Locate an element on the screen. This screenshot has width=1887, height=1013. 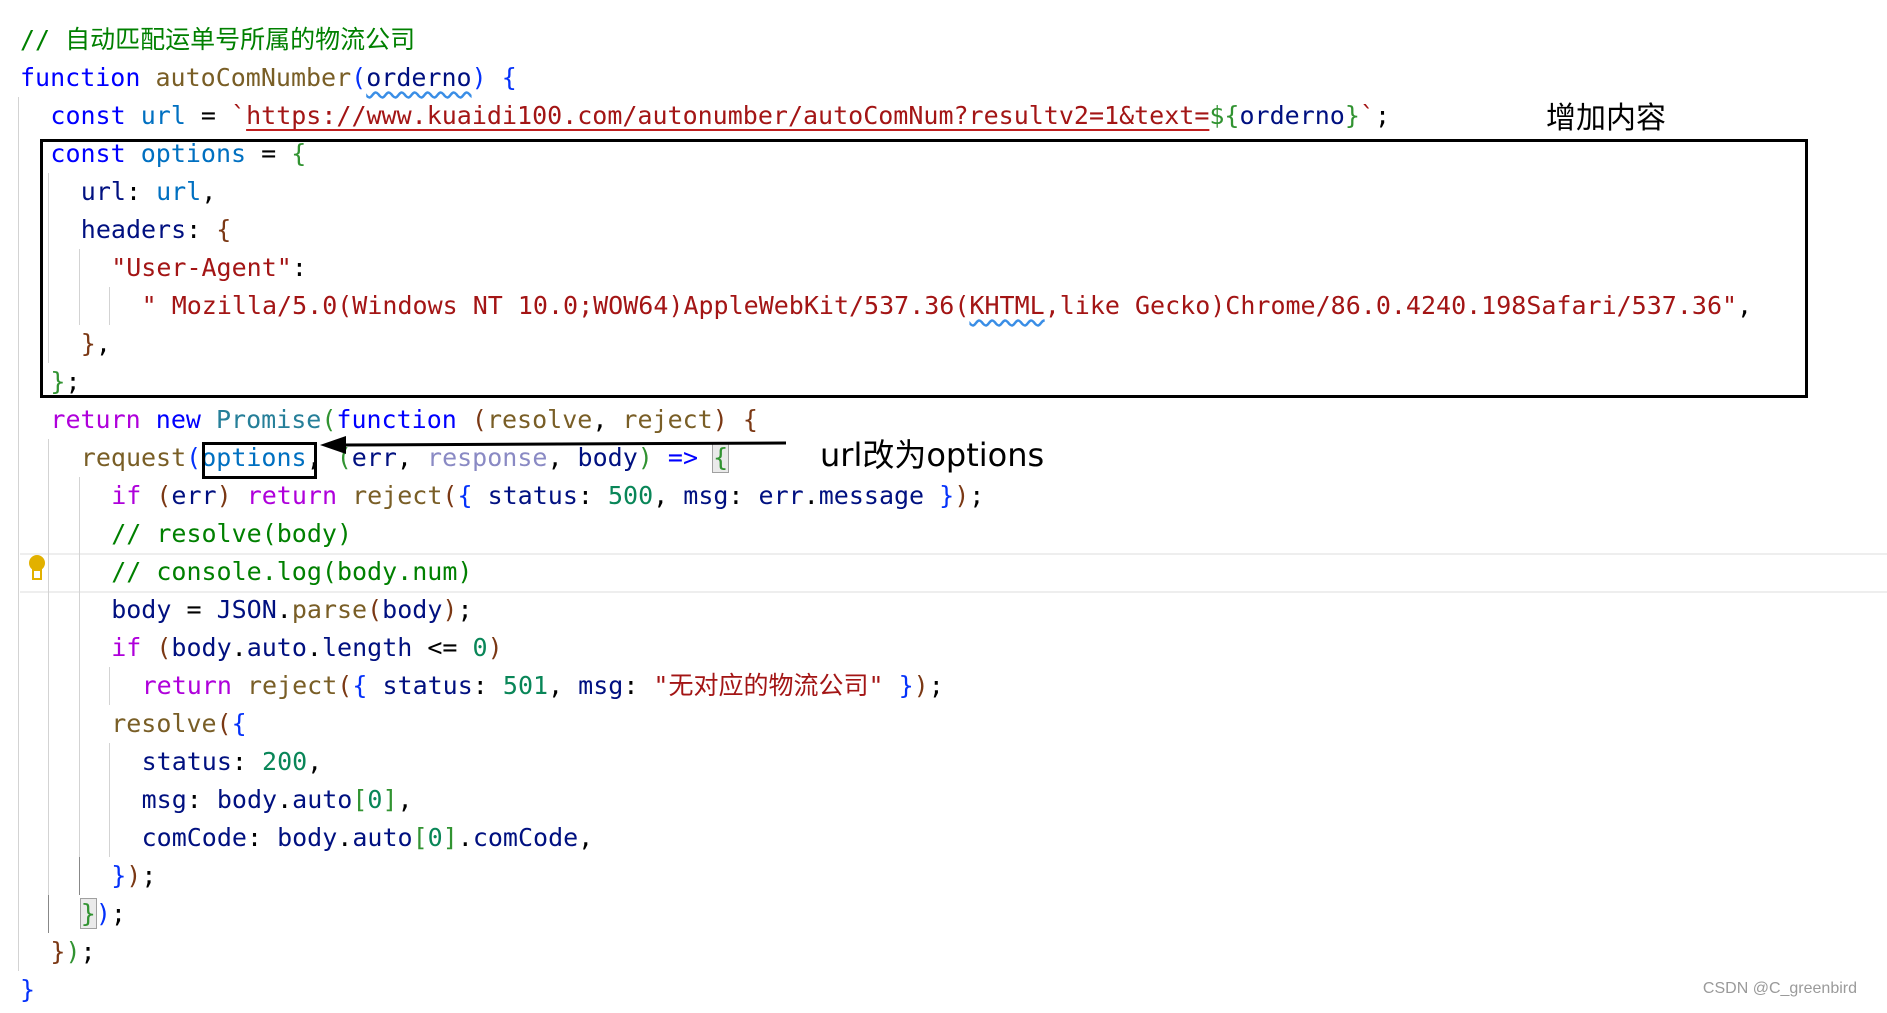
code-token: msg is located at coordinates (706, 495).